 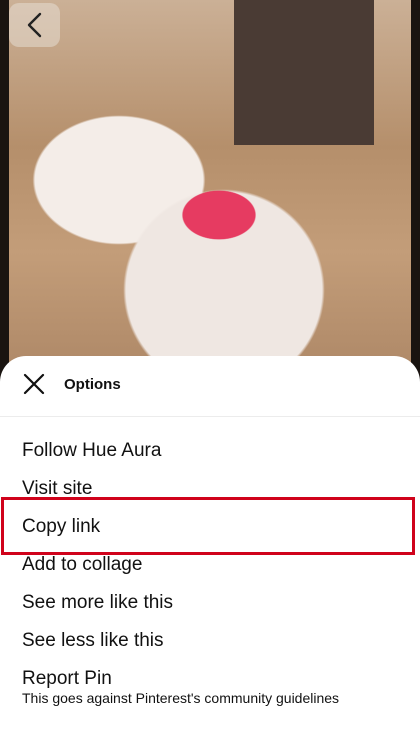 I want to click on option-add-to-collage: Add to collage, so click(x=82, y=565).